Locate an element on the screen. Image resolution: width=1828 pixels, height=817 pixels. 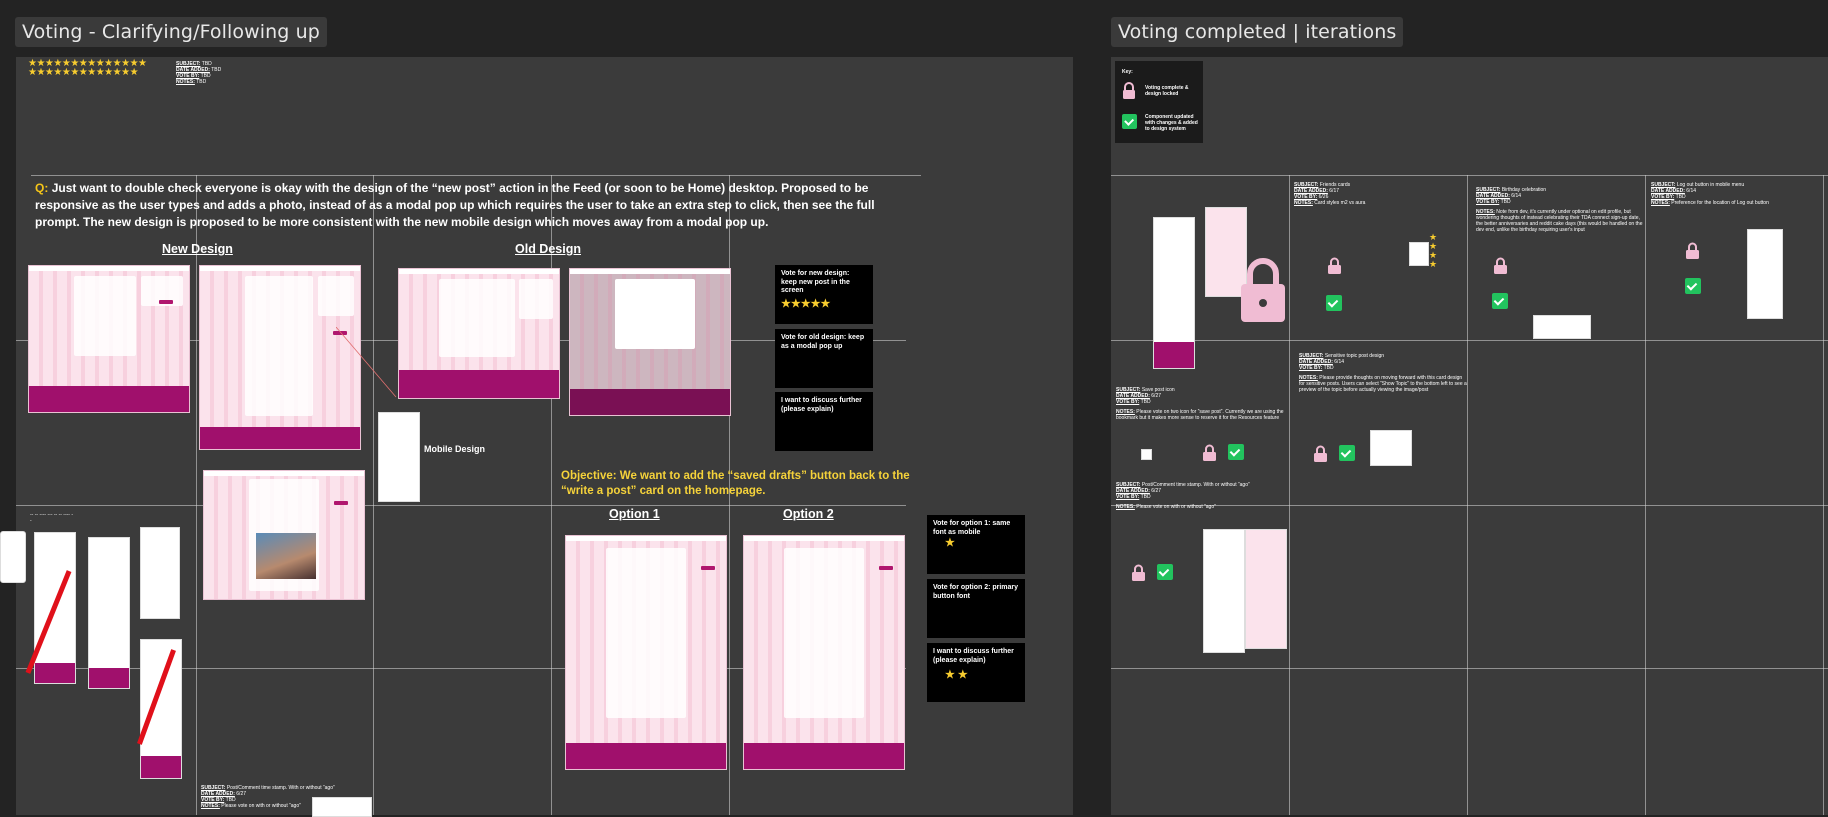
option2-heading: Option 2 is located at coordinates (808, 514).